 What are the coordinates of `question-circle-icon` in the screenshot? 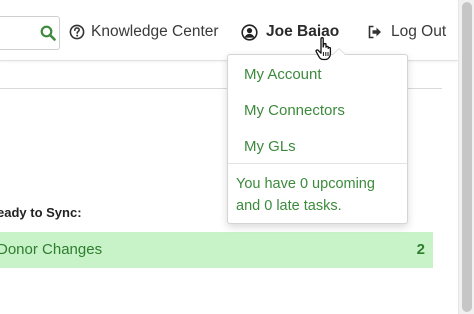 It's located at (77, 32).